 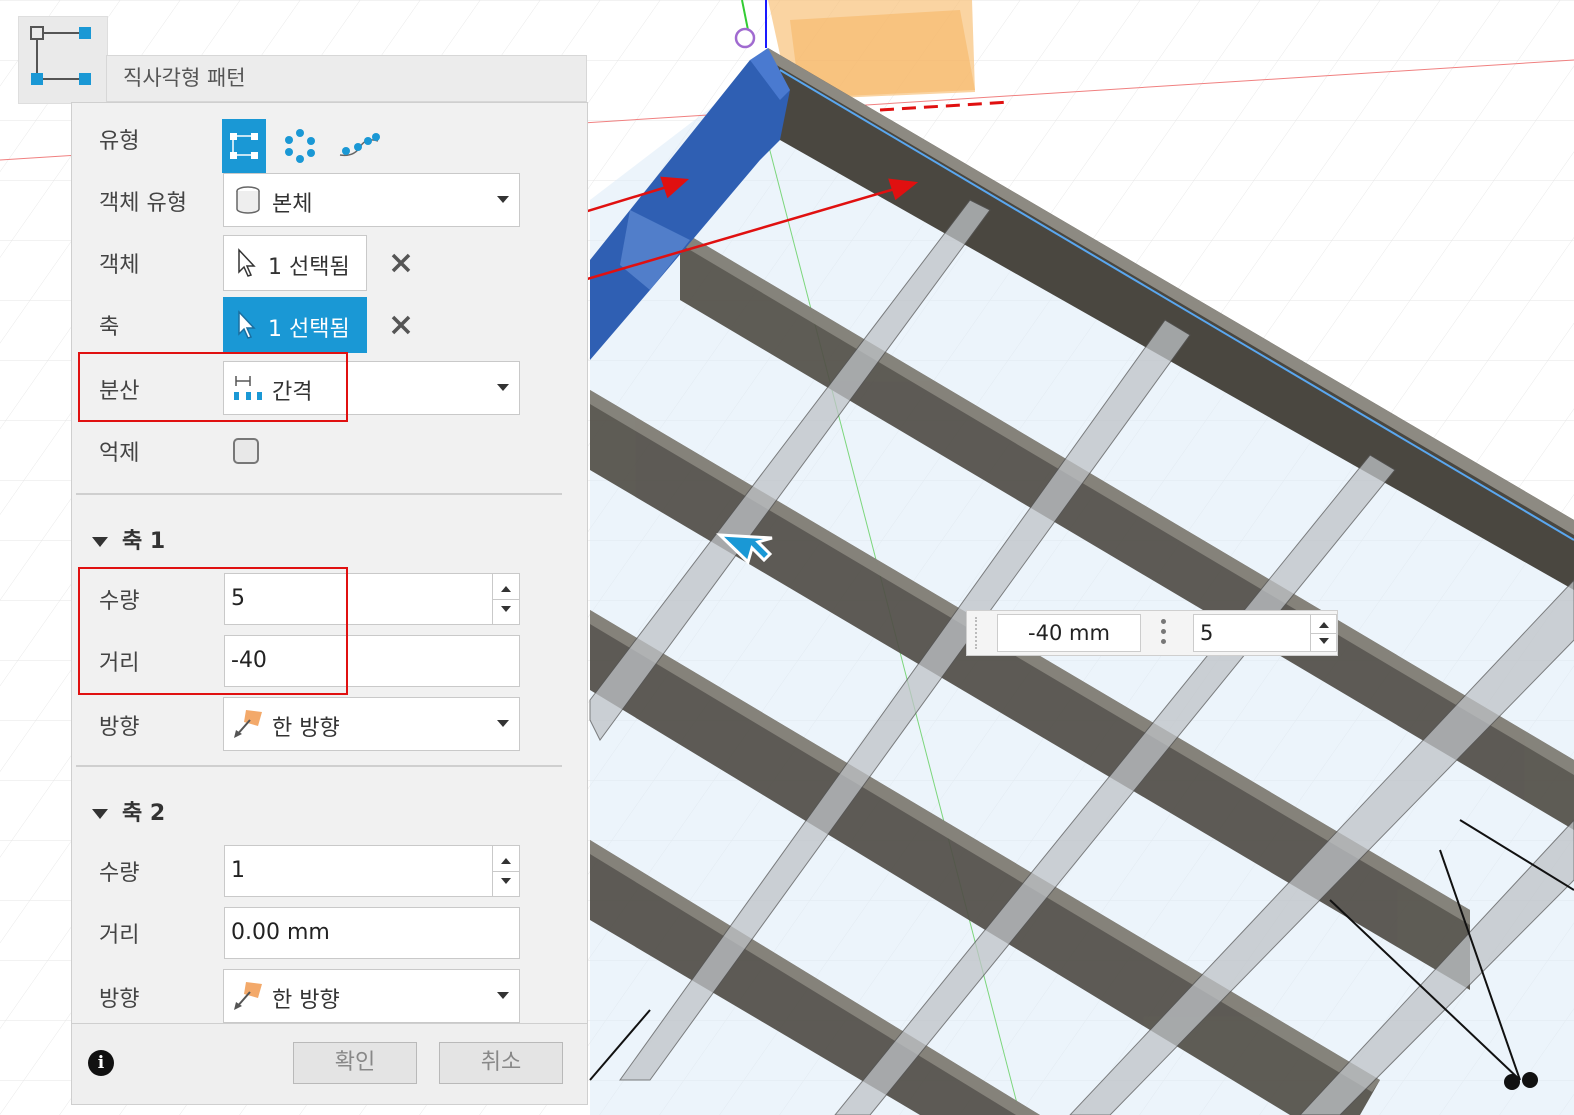 I want to click on axis2-quantity-label: 수량, so click(x=119, y=873).